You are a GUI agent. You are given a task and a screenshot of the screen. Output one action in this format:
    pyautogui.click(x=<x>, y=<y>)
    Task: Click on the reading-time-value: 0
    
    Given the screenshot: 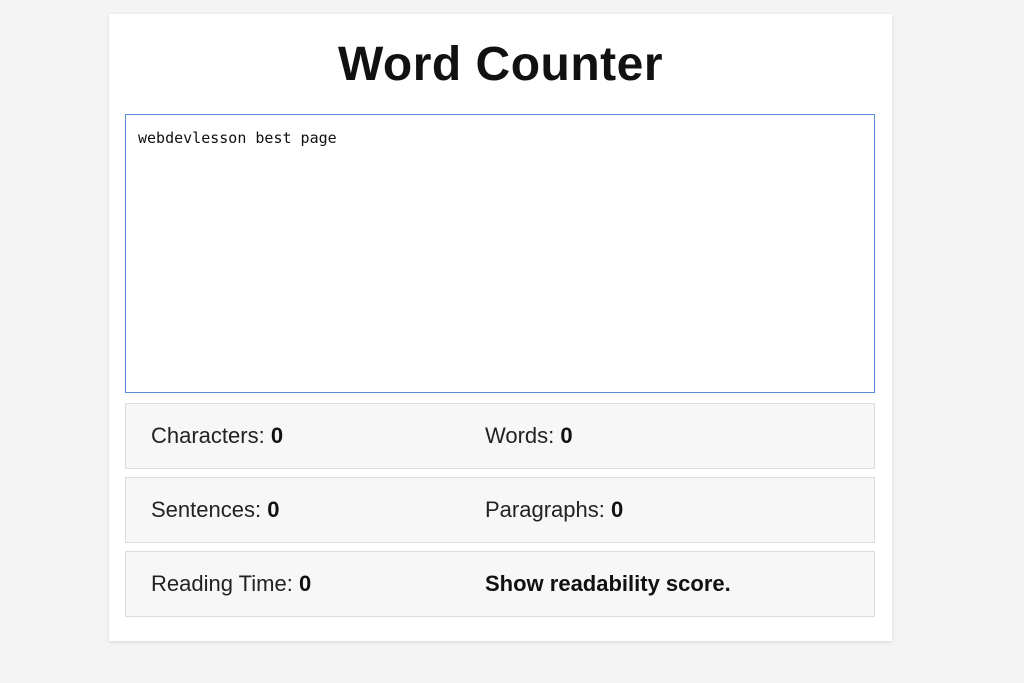 What is the action you would take?
    pyautogui.click(x=305, y=583)
    